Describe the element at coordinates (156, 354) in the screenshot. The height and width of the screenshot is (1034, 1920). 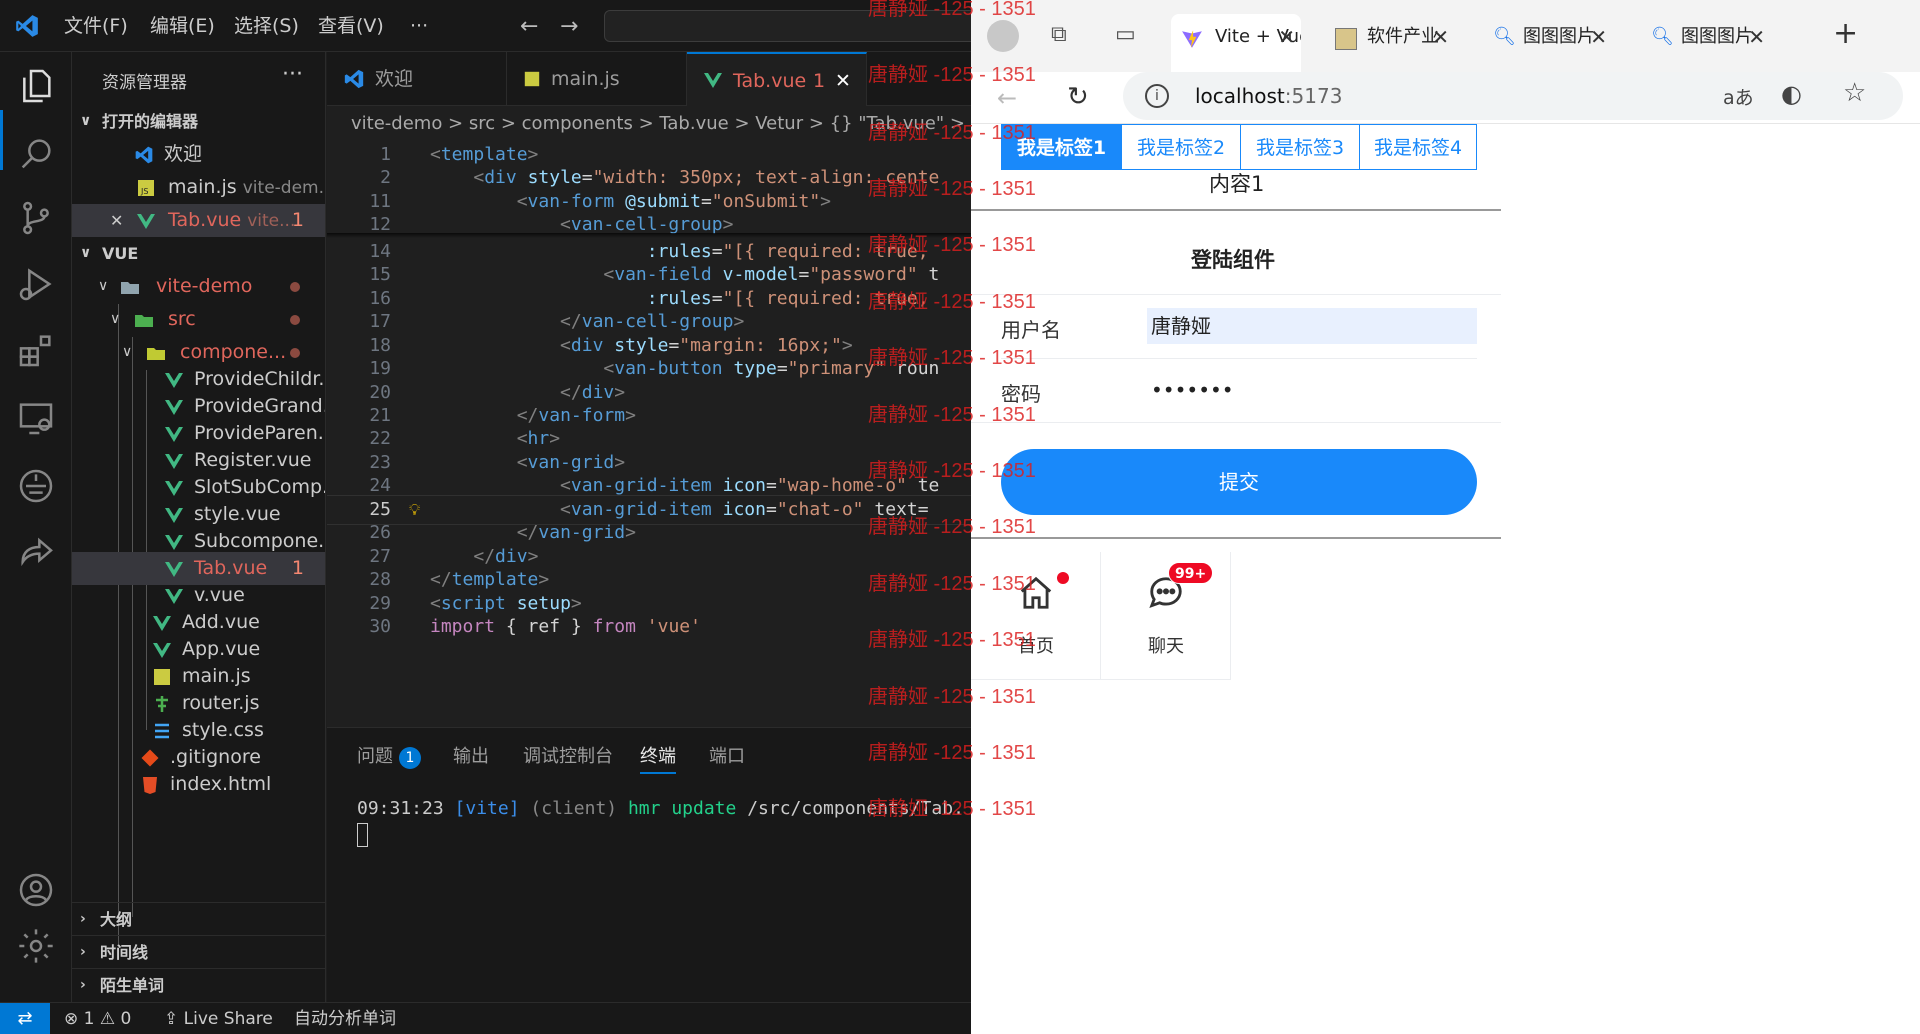
I see `folder-components-icon` at that location.